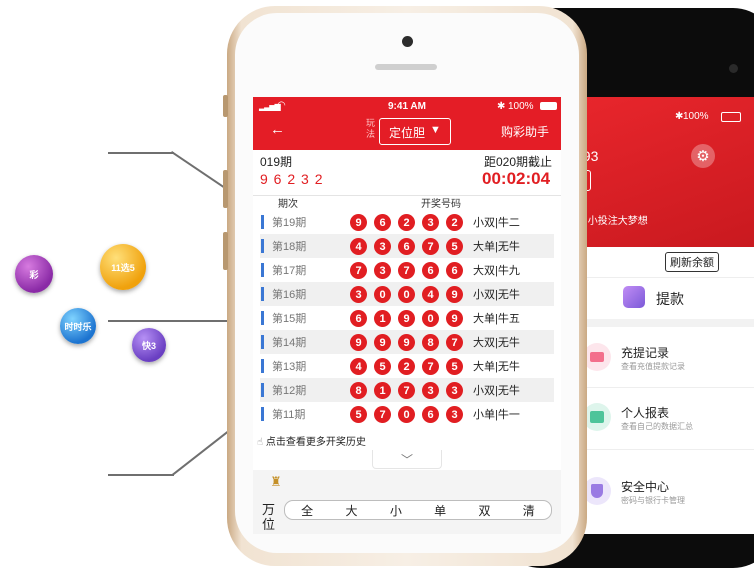 The width and height of the screenshot is (754, 568). Describe the element at coordinates (225, 251) in the screenshot. I see `volume-down-button` at that location.